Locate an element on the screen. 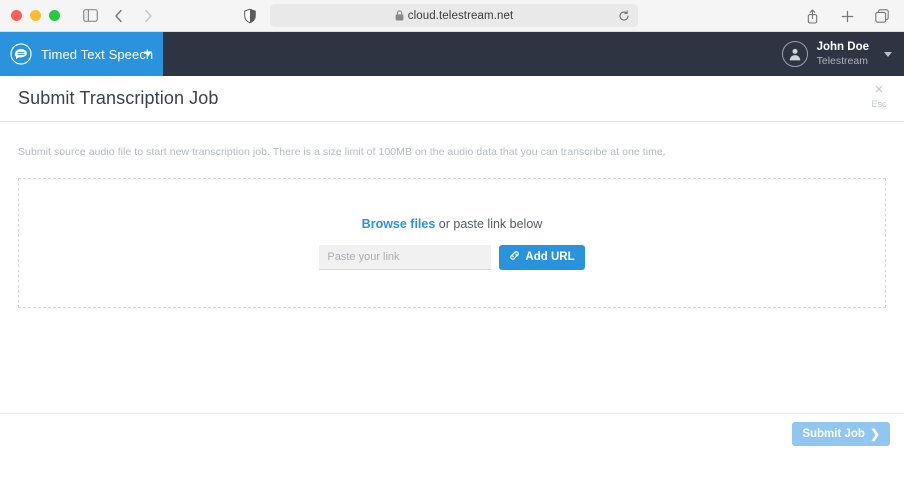 This screenshot has height=502, width=904. add-url-label: Add URL is located at coordinates (550, 257).